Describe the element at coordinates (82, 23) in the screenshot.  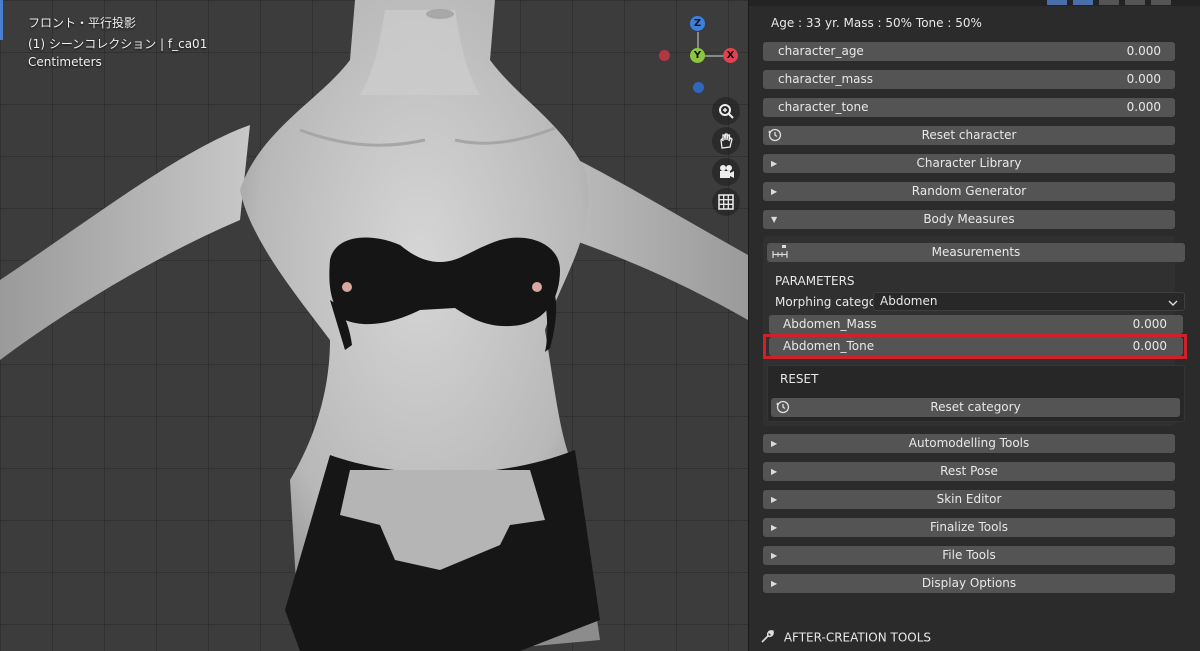
I see `view-name: フロント・平行投影` at that location.